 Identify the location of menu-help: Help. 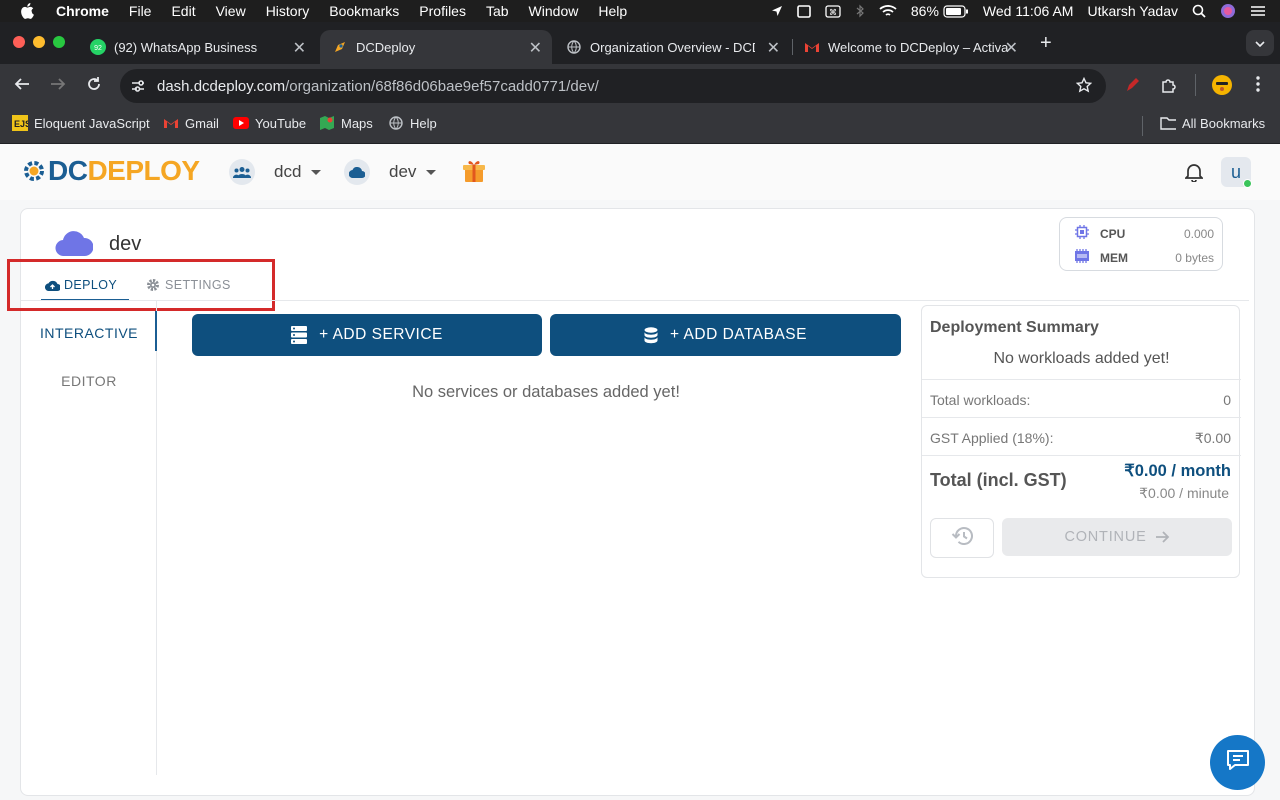
(612, 11).